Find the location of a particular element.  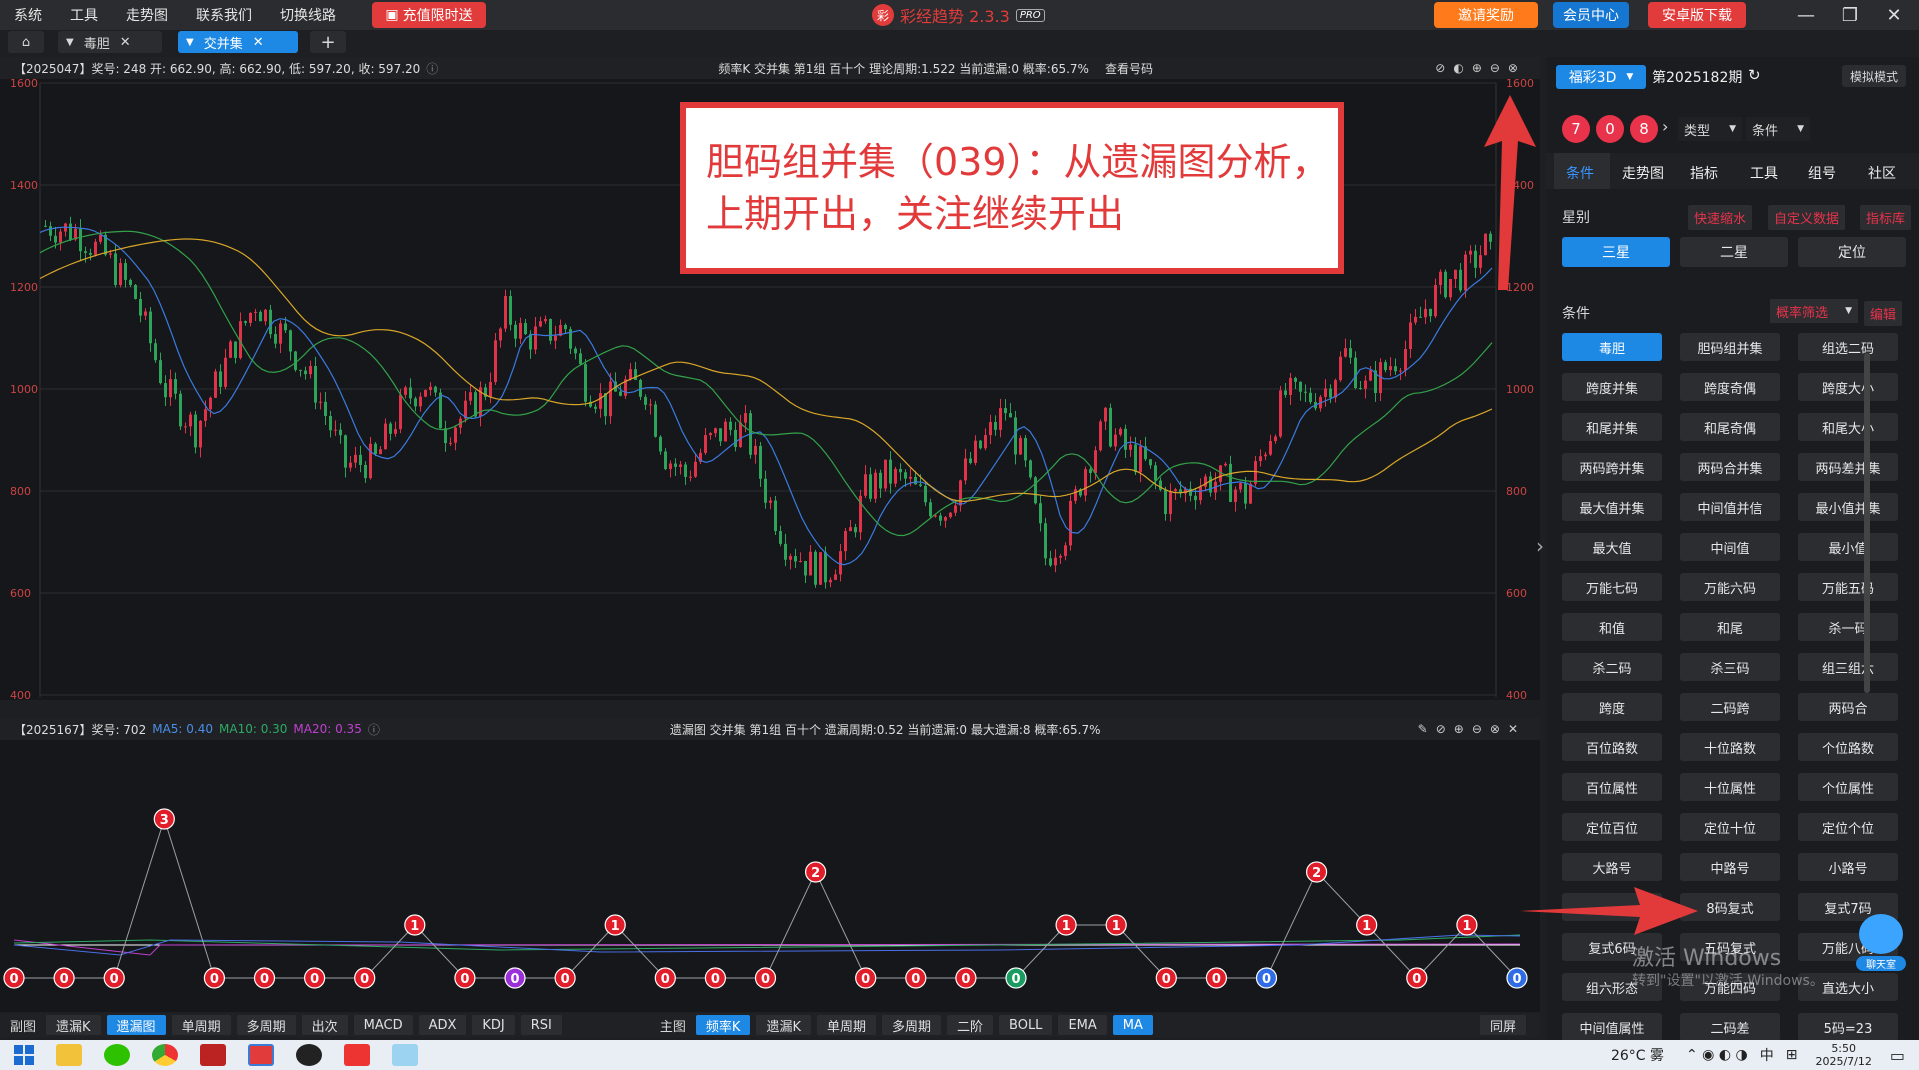

star-position: 定位 is located at coordinates (1852, 252).